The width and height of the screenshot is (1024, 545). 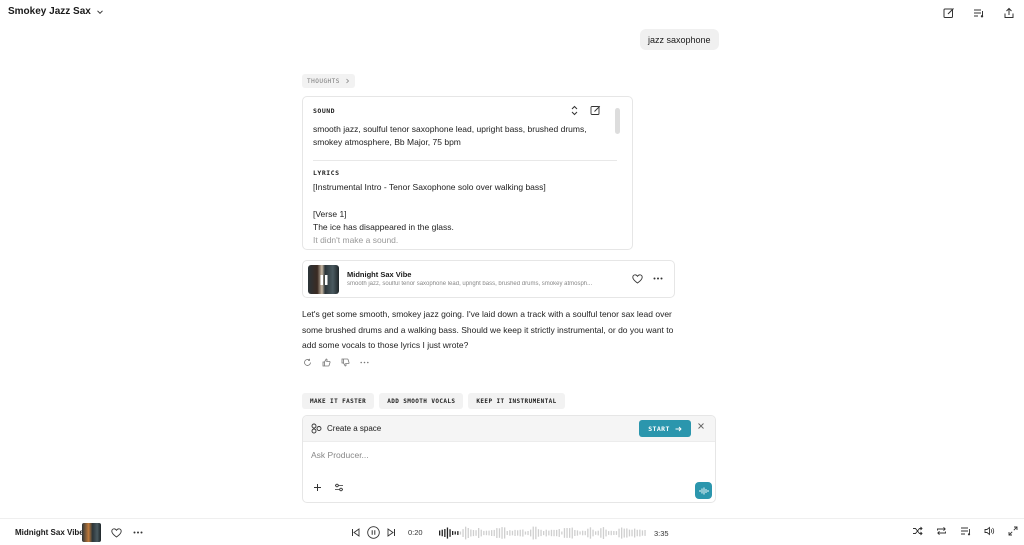 I want to click on suggestion-add-vocals: ADD SMOOTH VOCALS, so click(x=421, y=401).